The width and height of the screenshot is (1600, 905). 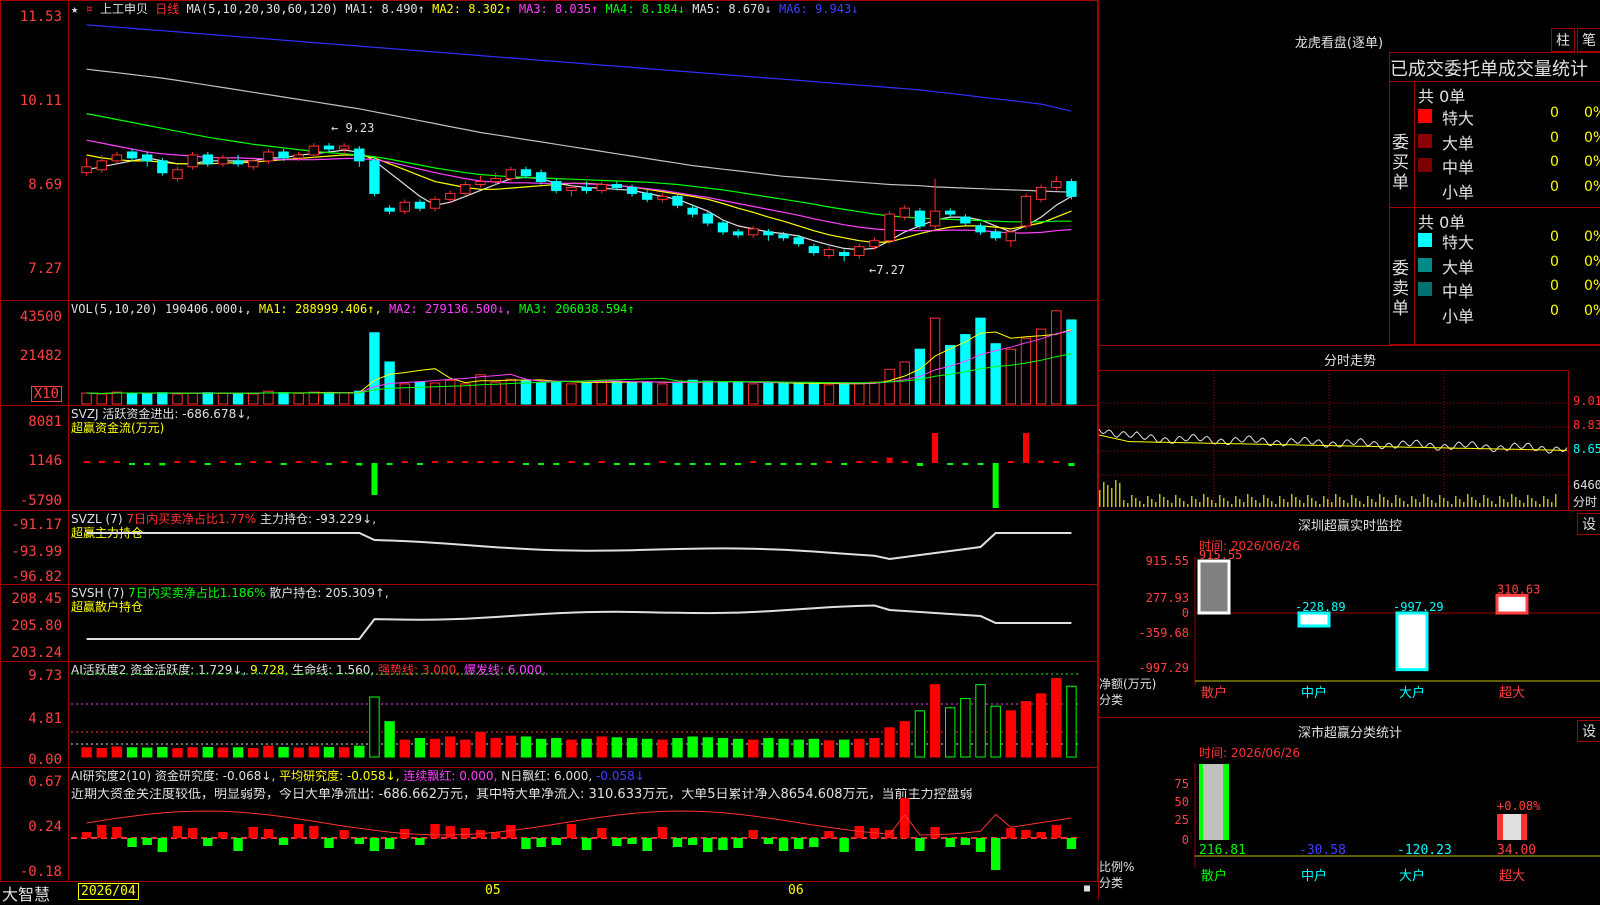 What do you see at coordinates (1458, 118) in the screenshot?
I see `order-type-label: 特大` at bounding box center [1458, 118].